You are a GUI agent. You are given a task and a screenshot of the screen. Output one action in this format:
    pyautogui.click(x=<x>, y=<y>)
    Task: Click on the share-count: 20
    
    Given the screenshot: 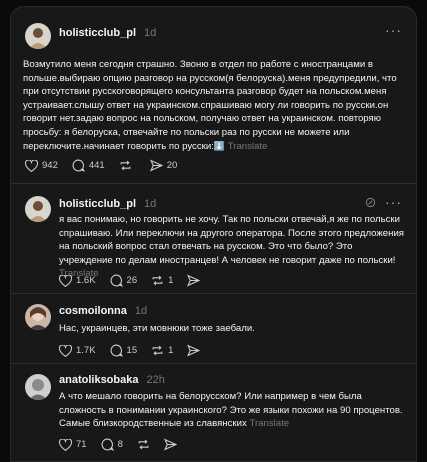 What is the action you would take?
    pyautogui.click(x=172, y=165)
    